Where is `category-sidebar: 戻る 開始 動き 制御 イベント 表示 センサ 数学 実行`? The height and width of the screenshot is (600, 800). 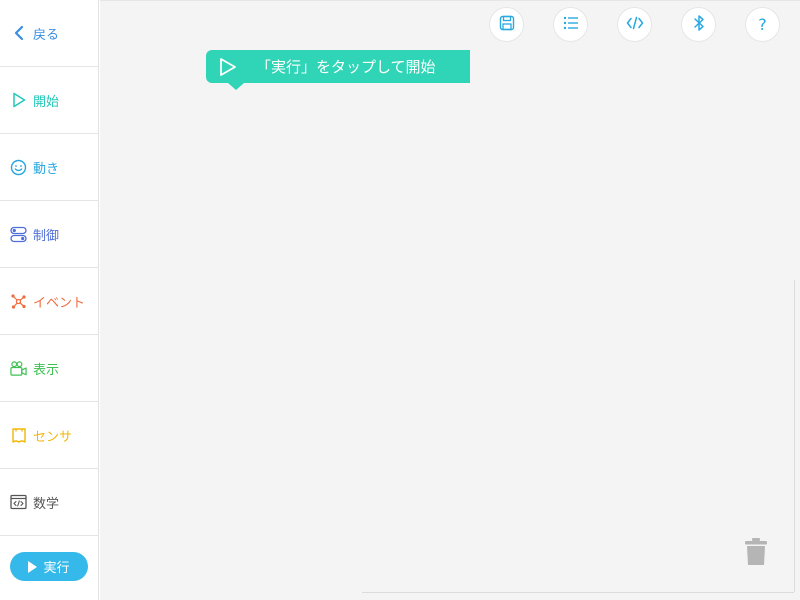
category-sidebar: 戻る 開始 動き 制御 イベント 表示 センサ 数学 実行 is located at coordinates (49, 300).